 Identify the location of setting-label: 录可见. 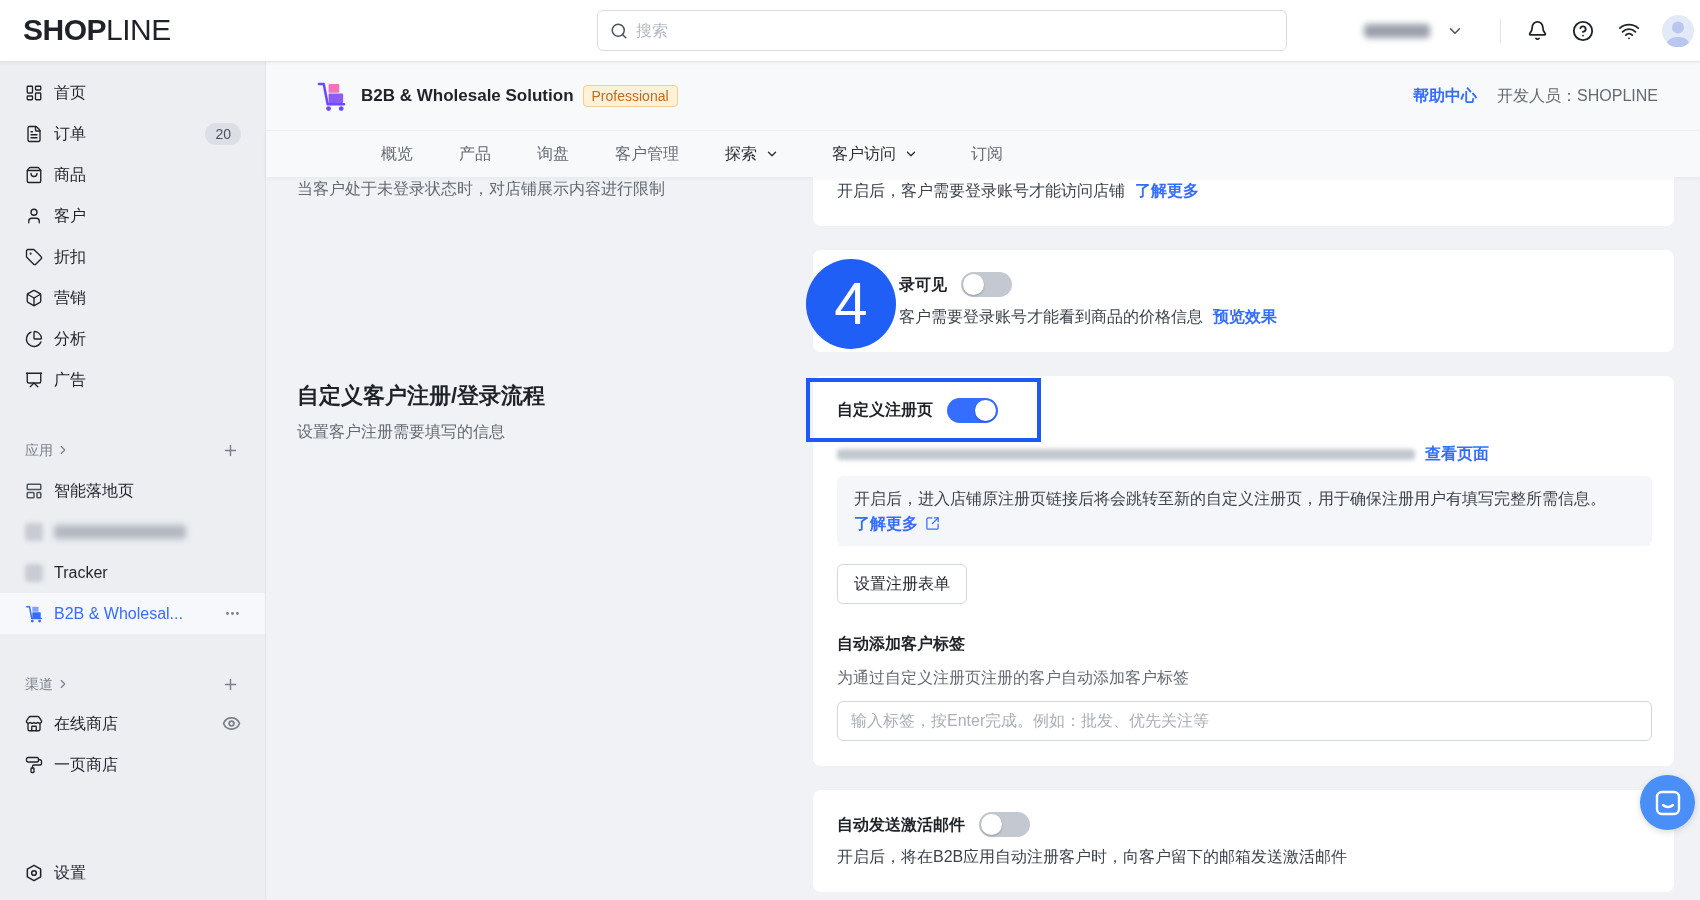
(923, 284).